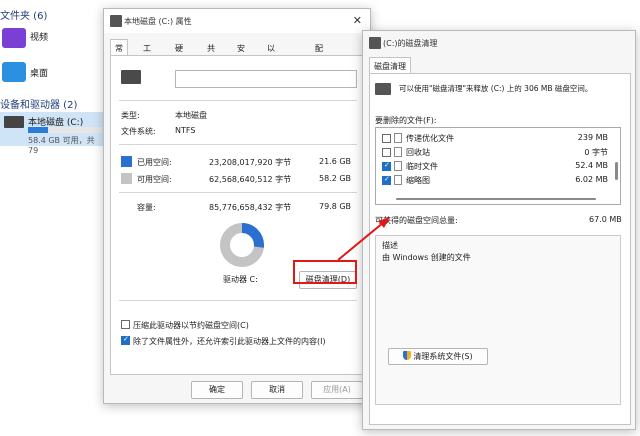  I want to click on index-contents-label: 除了文件属性外，还允许索引此驱动器上文件的内容(I), so click(229, 341).